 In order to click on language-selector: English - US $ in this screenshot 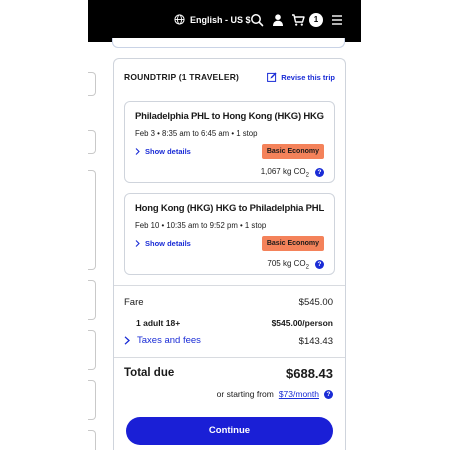, I will do `click(212, 19)`.